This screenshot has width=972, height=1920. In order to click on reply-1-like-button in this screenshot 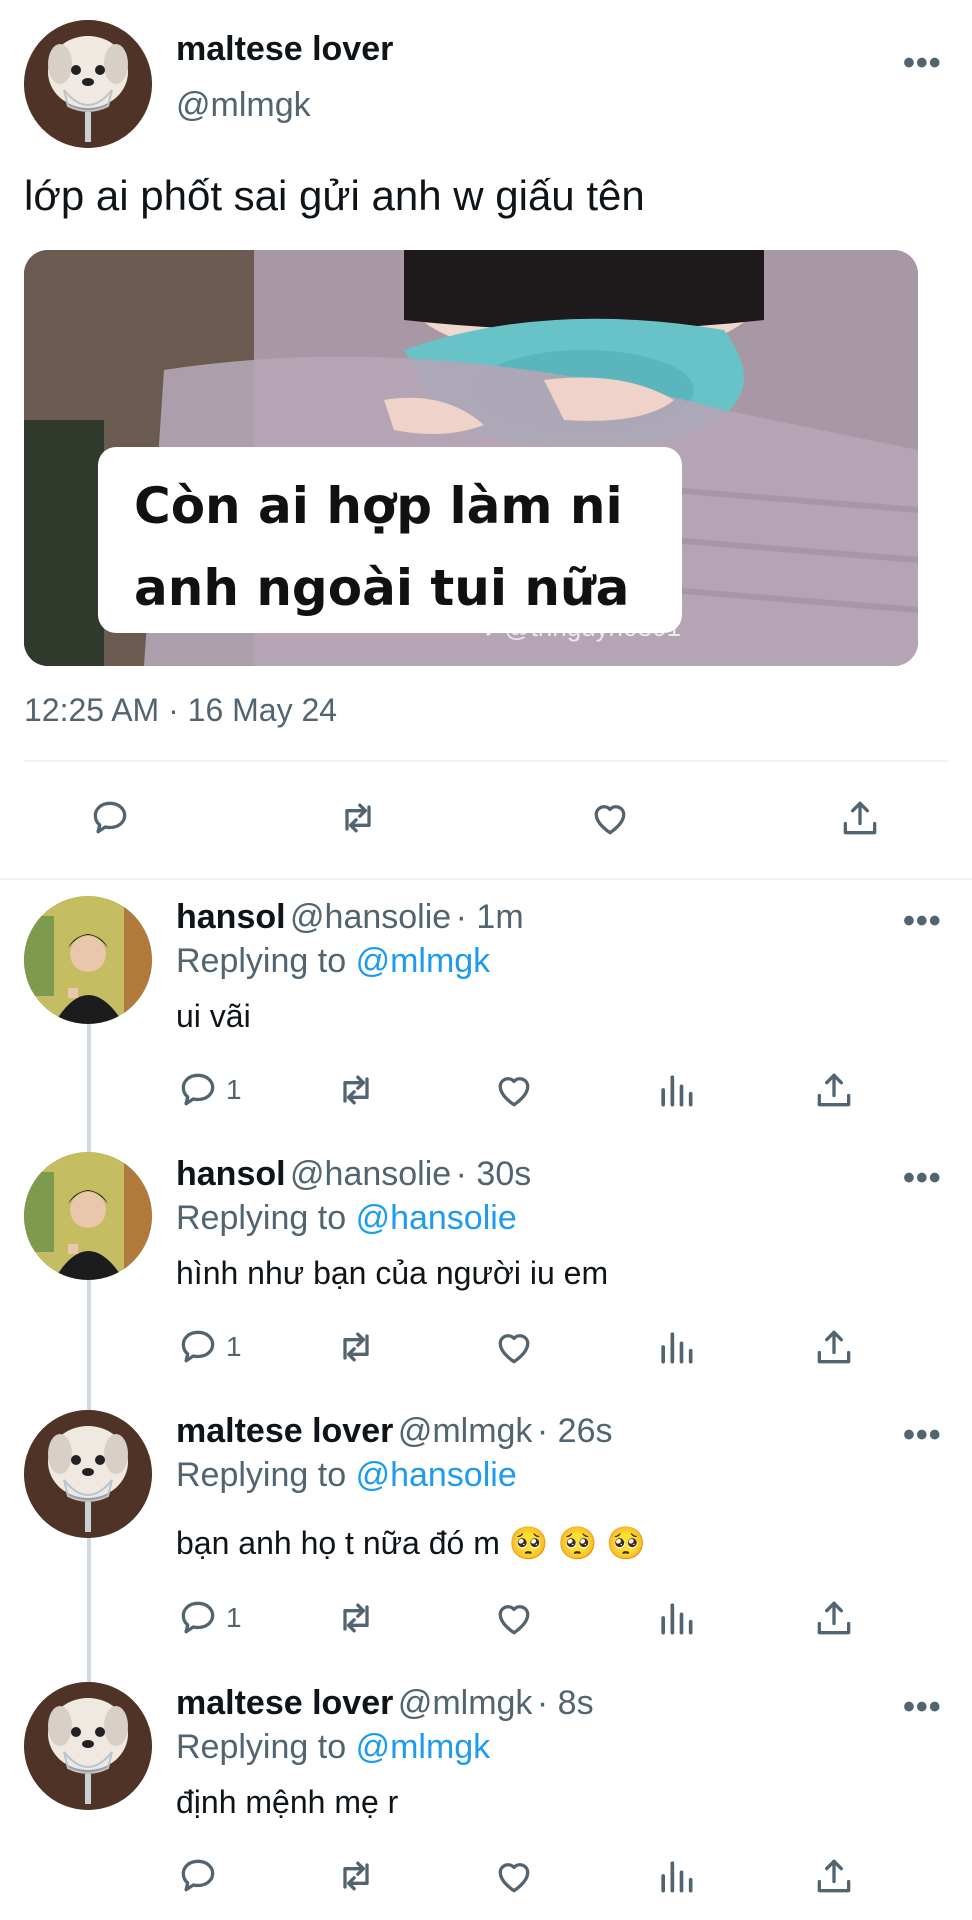, I will do `click(514, 1090)`.